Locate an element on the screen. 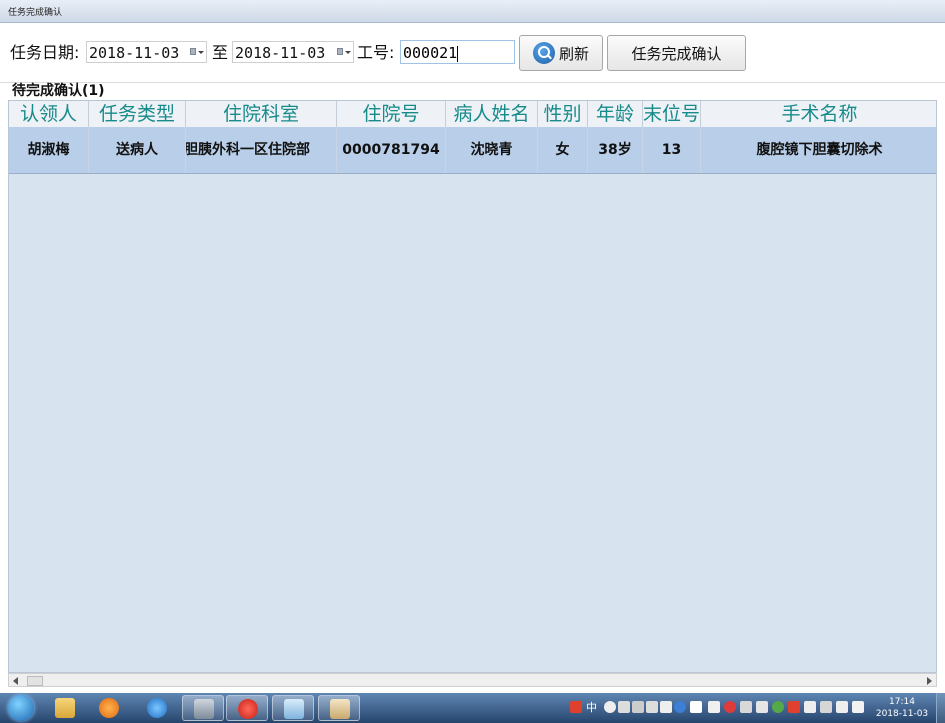 Image resolution: width=945 pixels, height=723 pixels. scroll-right-icon is located at coordinates (929, 681).